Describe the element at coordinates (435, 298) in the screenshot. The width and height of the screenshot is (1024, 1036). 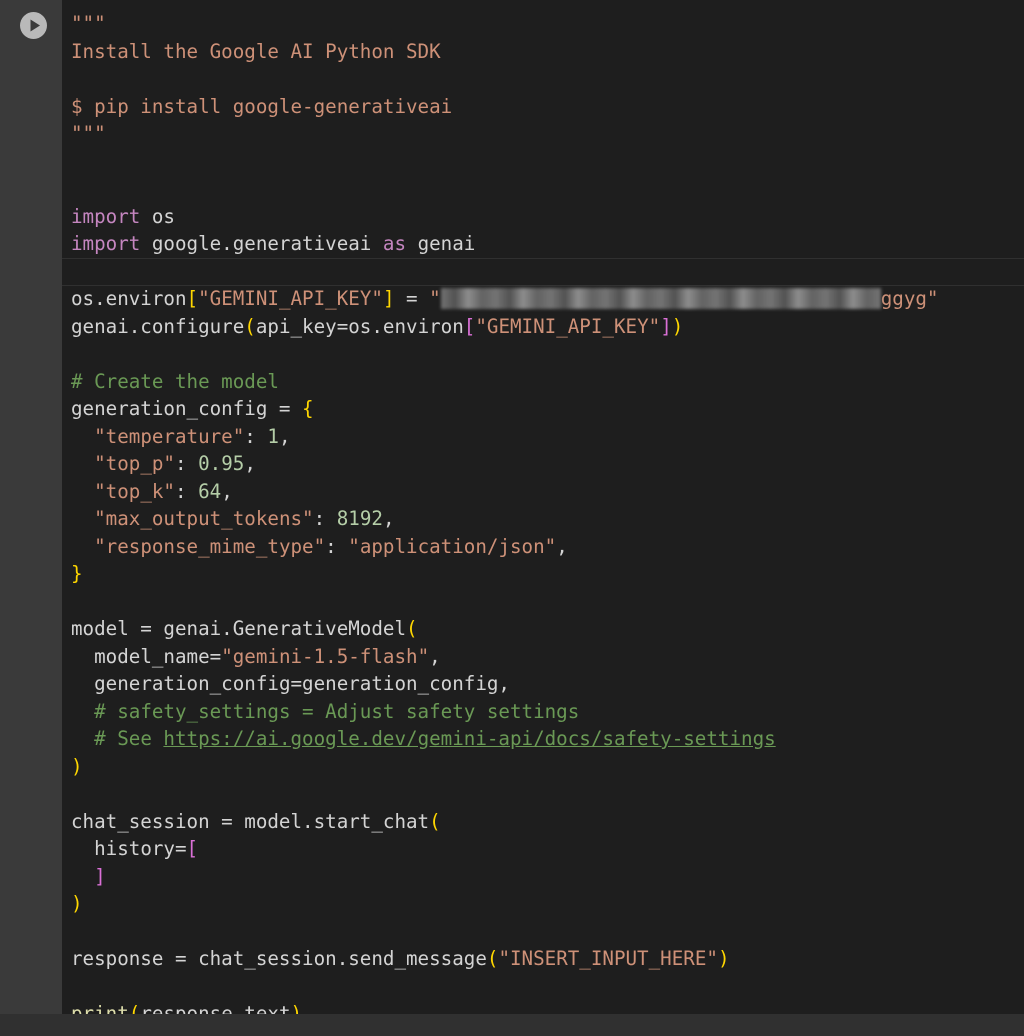
I see `string-token: "` at that location.